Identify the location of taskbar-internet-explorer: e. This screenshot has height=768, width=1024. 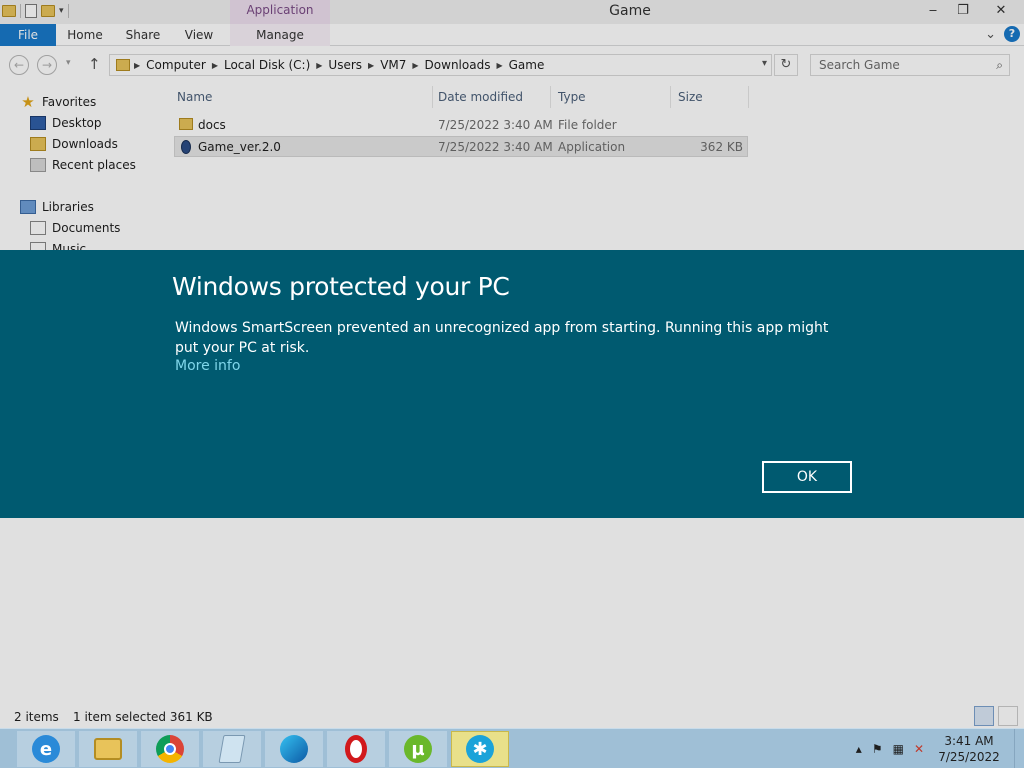
(46, 749).